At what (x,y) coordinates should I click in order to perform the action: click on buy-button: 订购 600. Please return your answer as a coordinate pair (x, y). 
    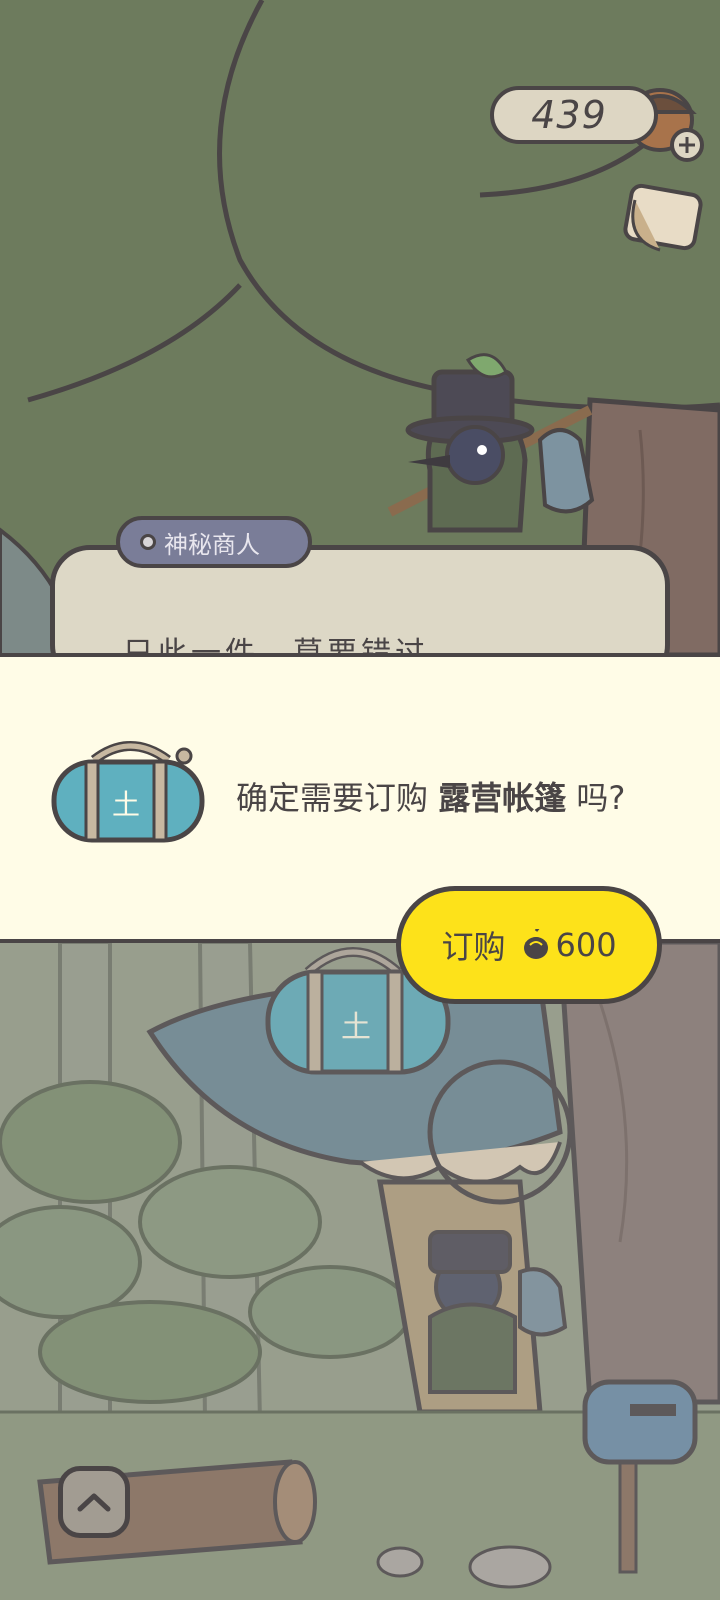
    Looking at the image, I should click on (529, 945).